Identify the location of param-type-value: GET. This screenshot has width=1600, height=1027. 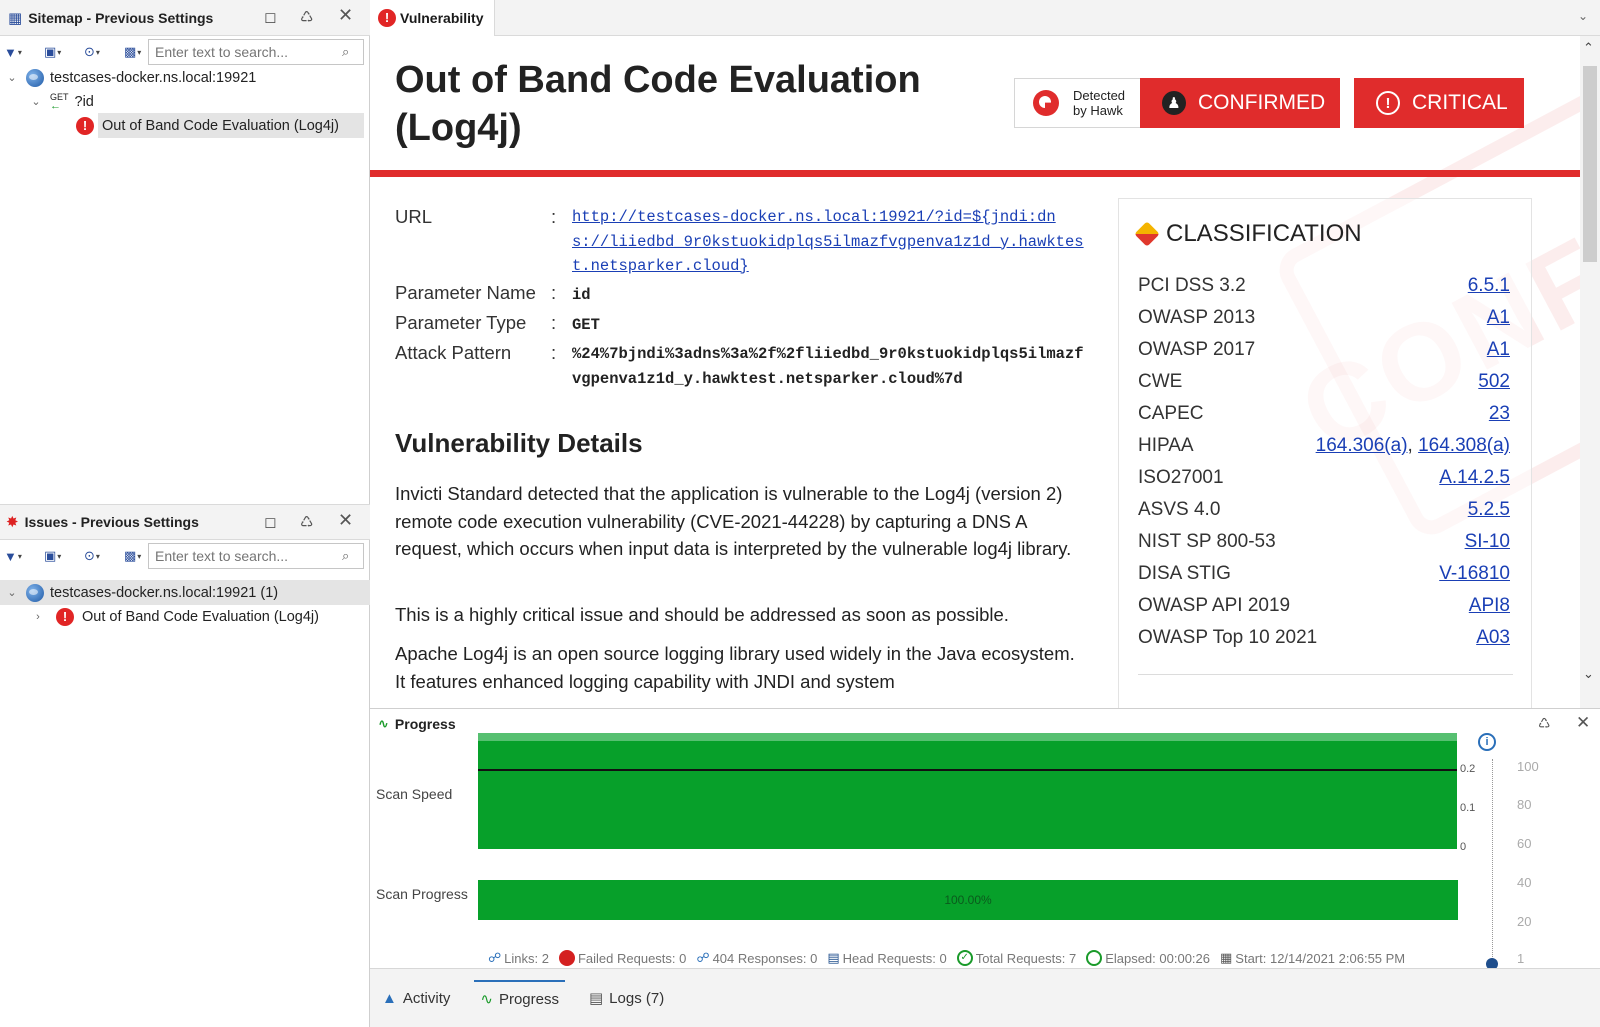
(586, 325).